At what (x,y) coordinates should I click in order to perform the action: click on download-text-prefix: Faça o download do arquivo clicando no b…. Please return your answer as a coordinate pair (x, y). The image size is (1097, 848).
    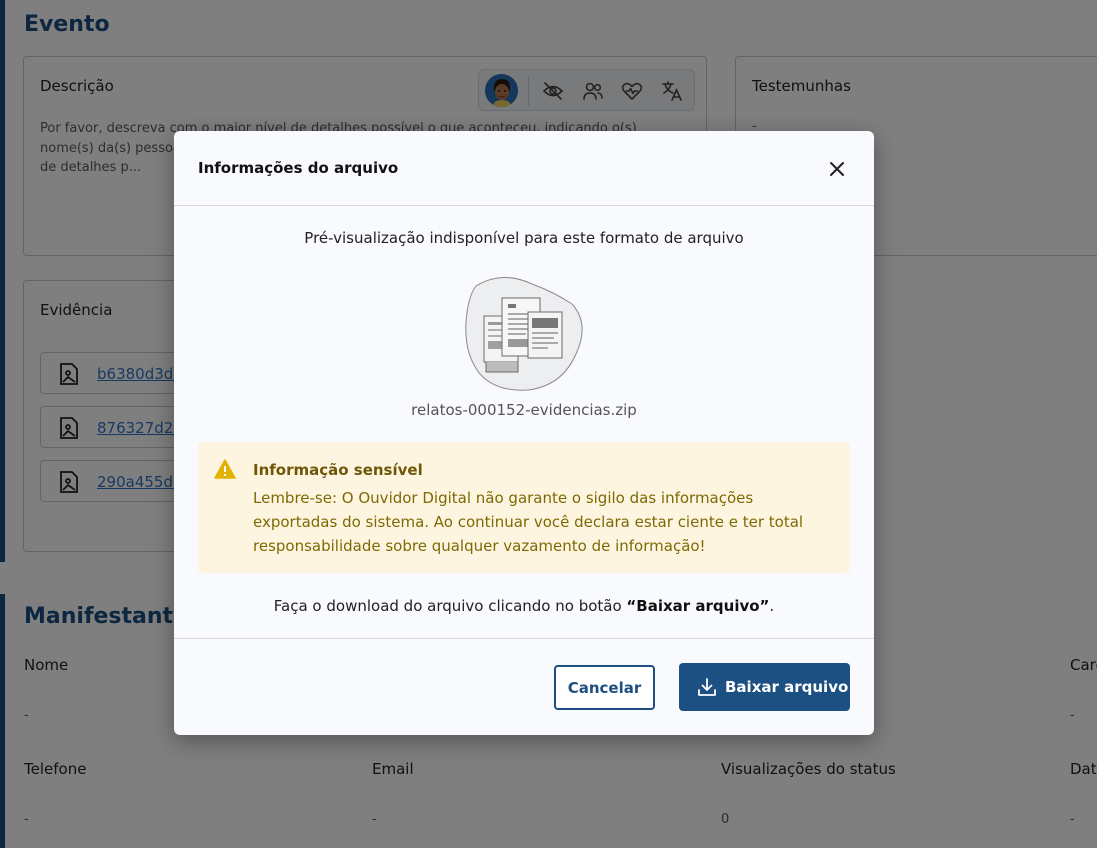
    Looking at the image, I should click on (450, 606).